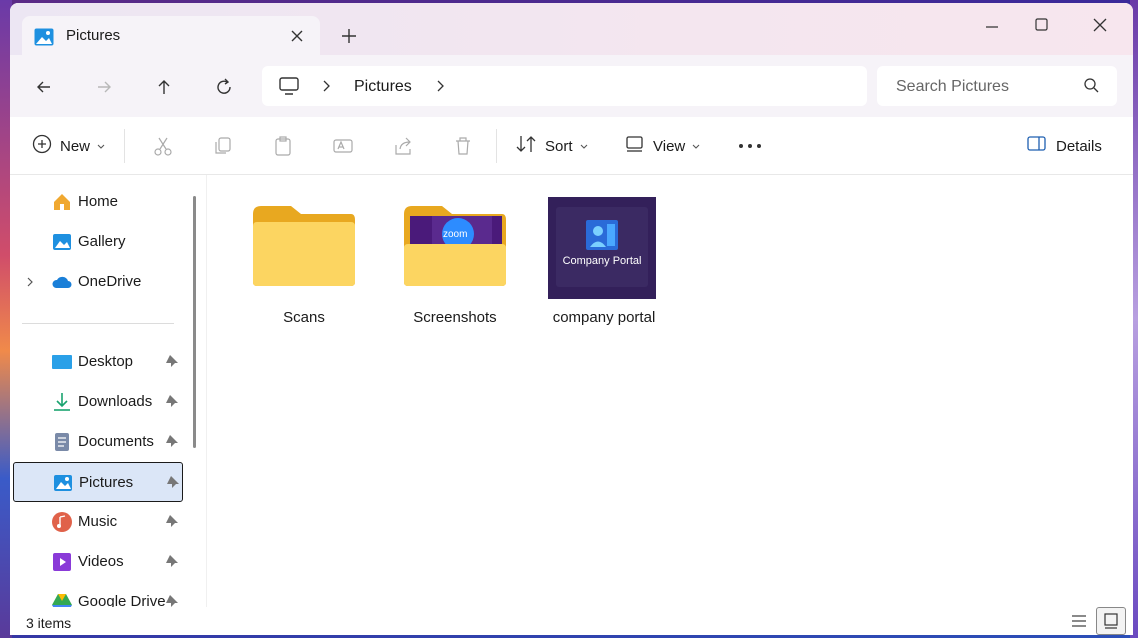  I want to click on search-icon, so click(1092, 88).